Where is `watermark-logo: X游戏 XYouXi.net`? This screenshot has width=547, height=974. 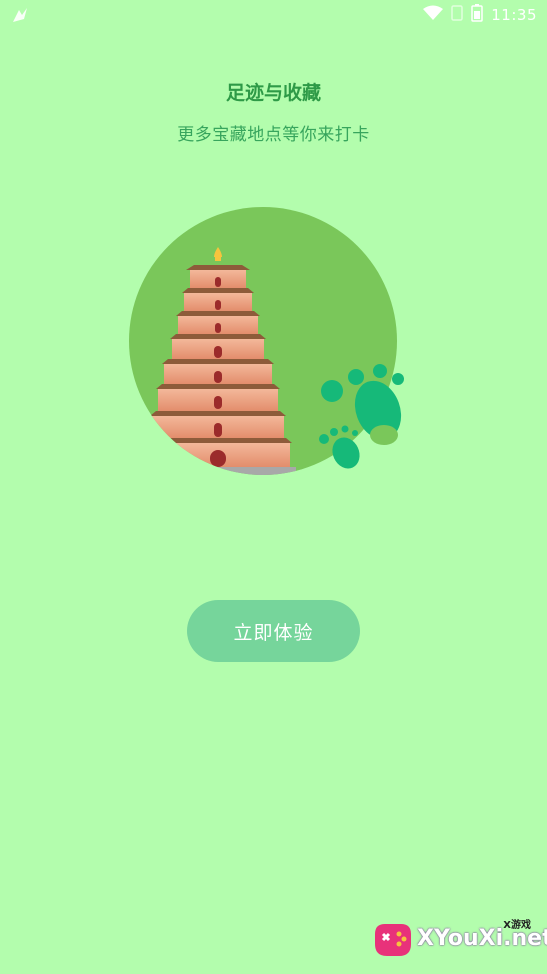
watermark-logo: X游戏 XYouXi.net is located at coordinates (458, 940).